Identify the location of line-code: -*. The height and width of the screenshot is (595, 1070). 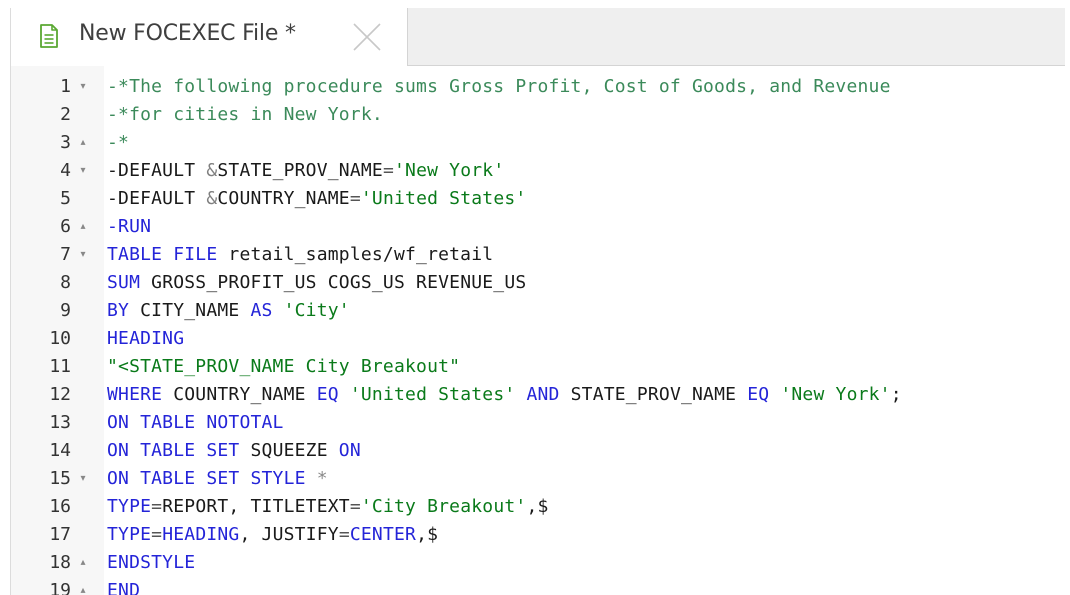
(118, 143).